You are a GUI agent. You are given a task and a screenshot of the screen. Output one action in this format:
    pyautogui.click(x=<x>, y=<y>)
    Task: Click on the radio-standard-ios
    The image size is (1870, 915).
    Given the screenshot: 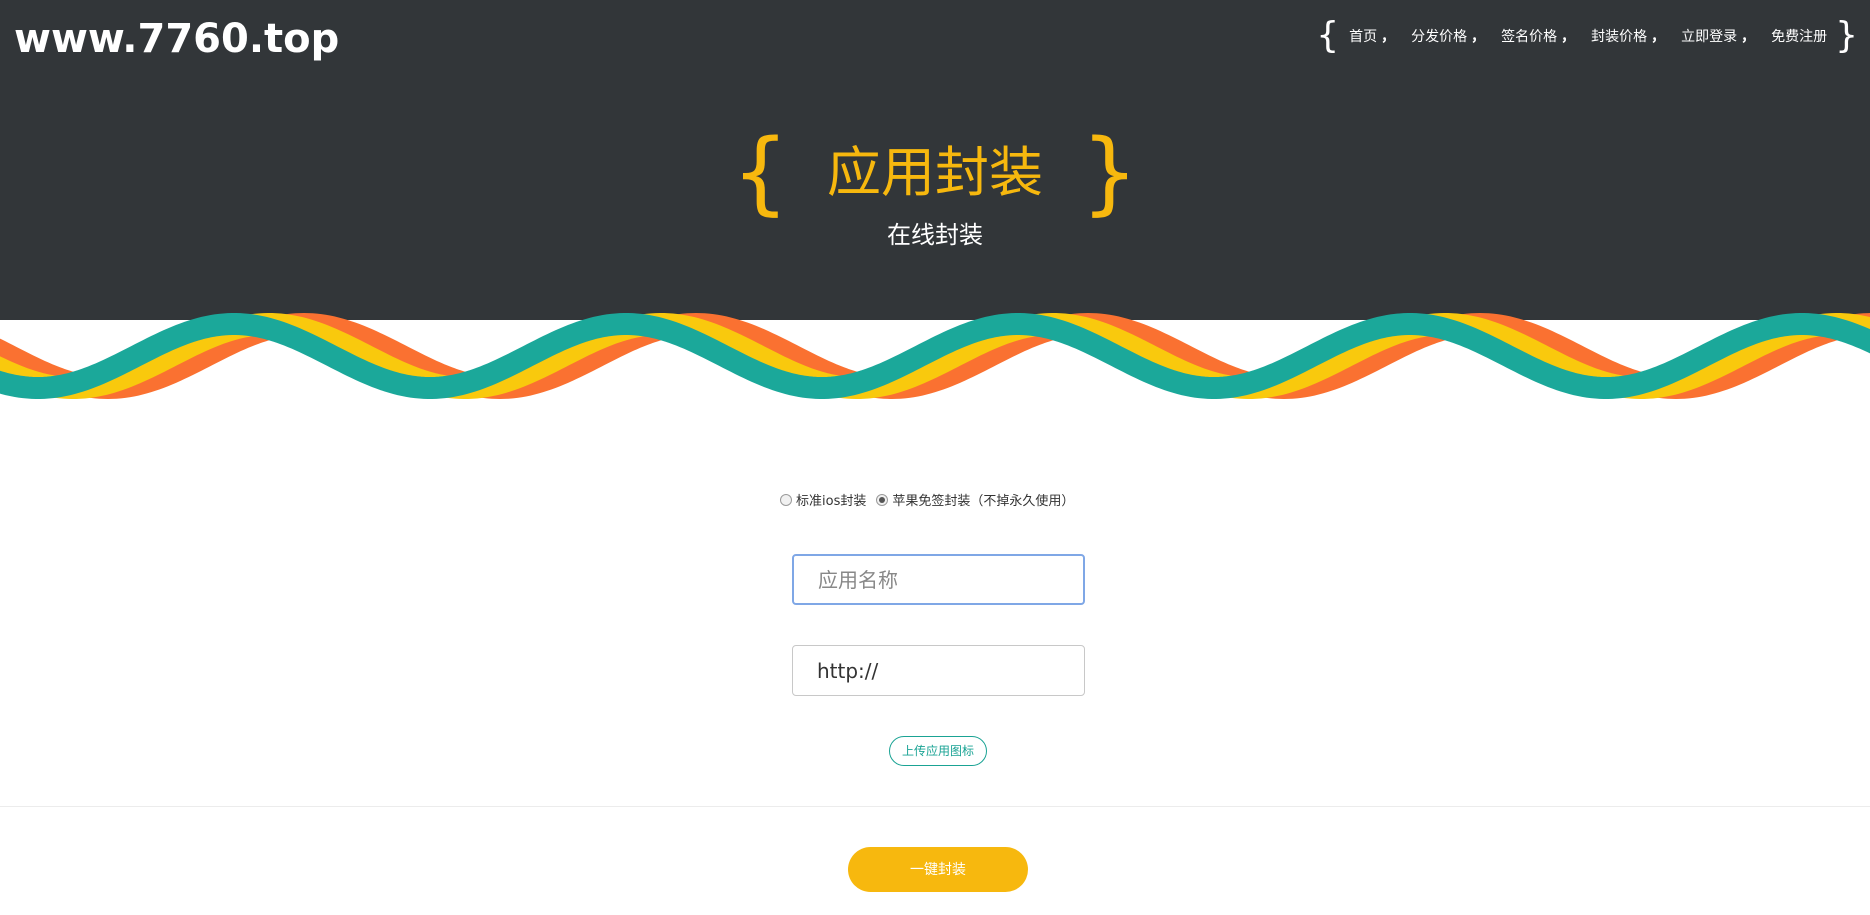 What is the action you would take?
    pyautogui.click(x=786, y=499)
    